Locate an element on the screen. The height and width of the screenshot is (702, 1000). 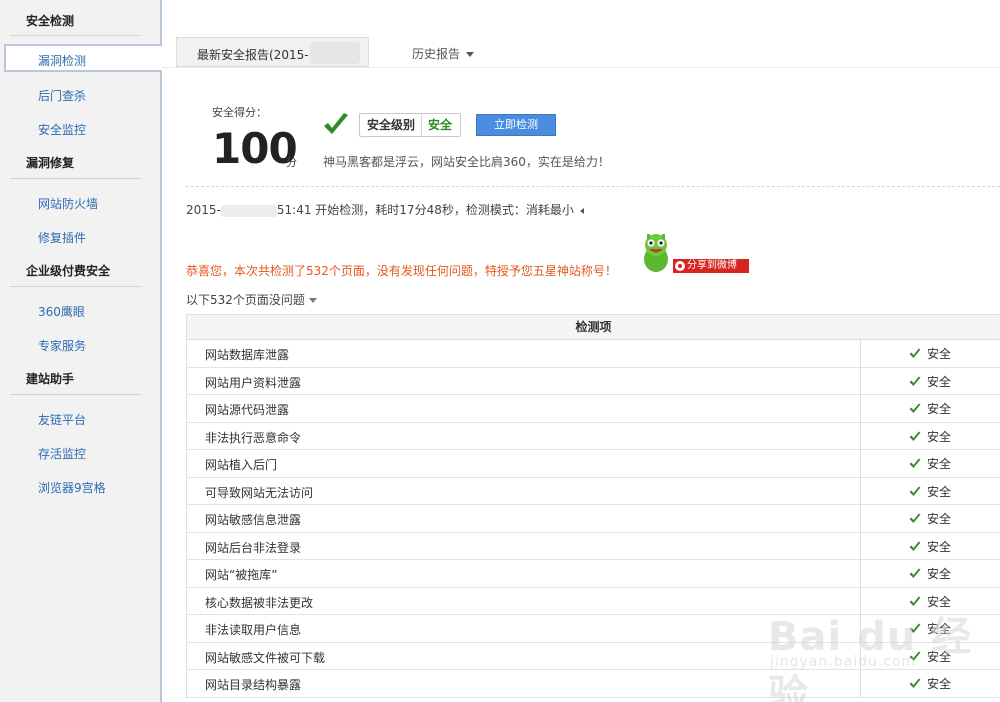
sidebar-item-friend-links: 友链平台 is located at coordinates (62, 419).